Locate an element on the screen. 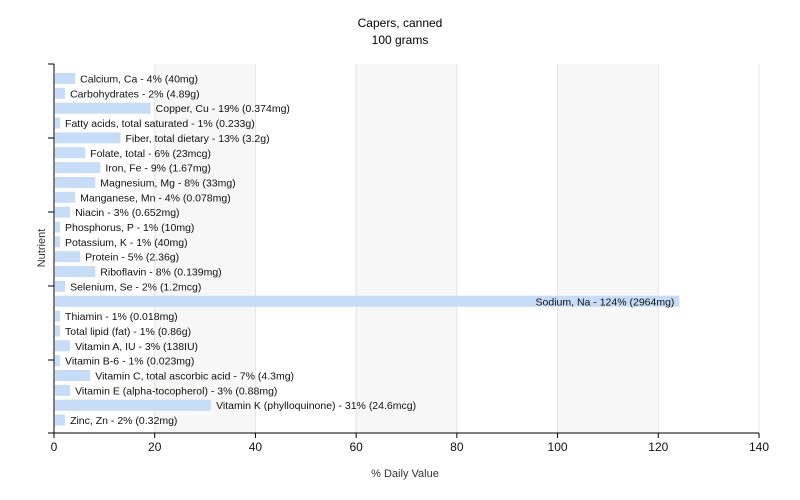 Image resolution: width=800 pixels, height=500 pixels. data-label: Carbohydrates - 2% (4.89g) is located at coordinates (135, 94).